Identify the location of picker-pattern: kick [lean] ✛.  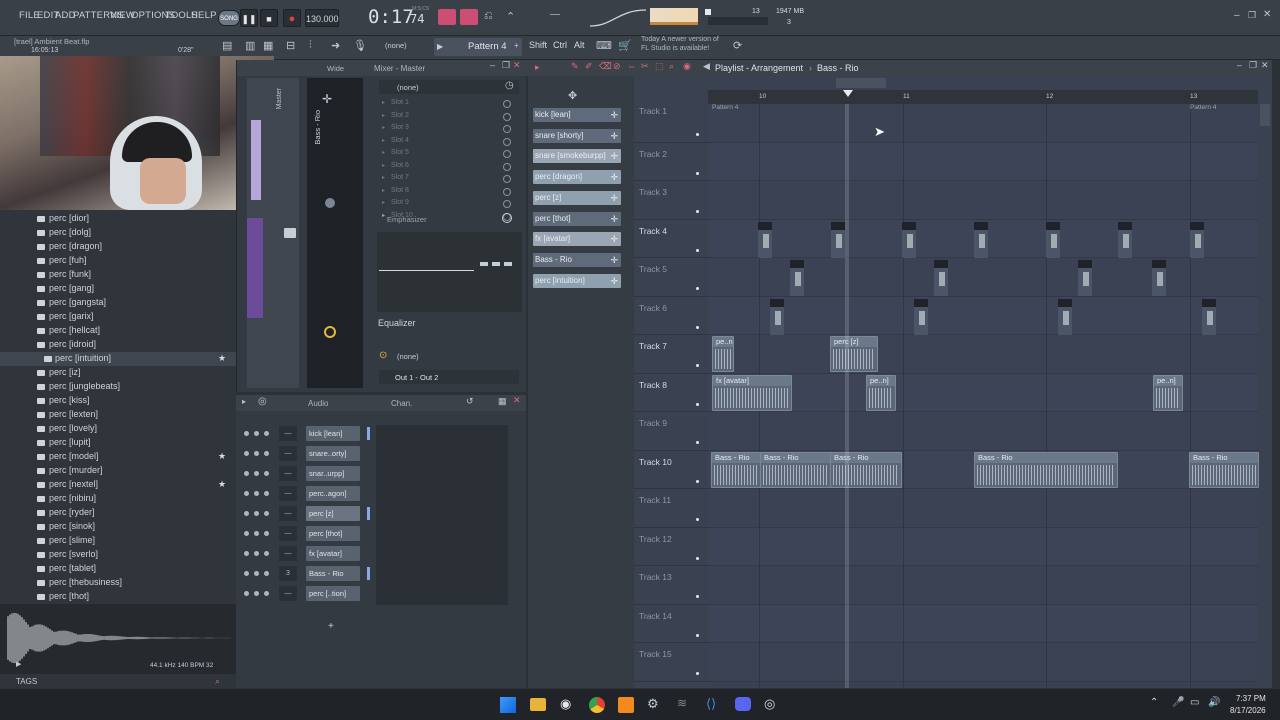
(577, 115).